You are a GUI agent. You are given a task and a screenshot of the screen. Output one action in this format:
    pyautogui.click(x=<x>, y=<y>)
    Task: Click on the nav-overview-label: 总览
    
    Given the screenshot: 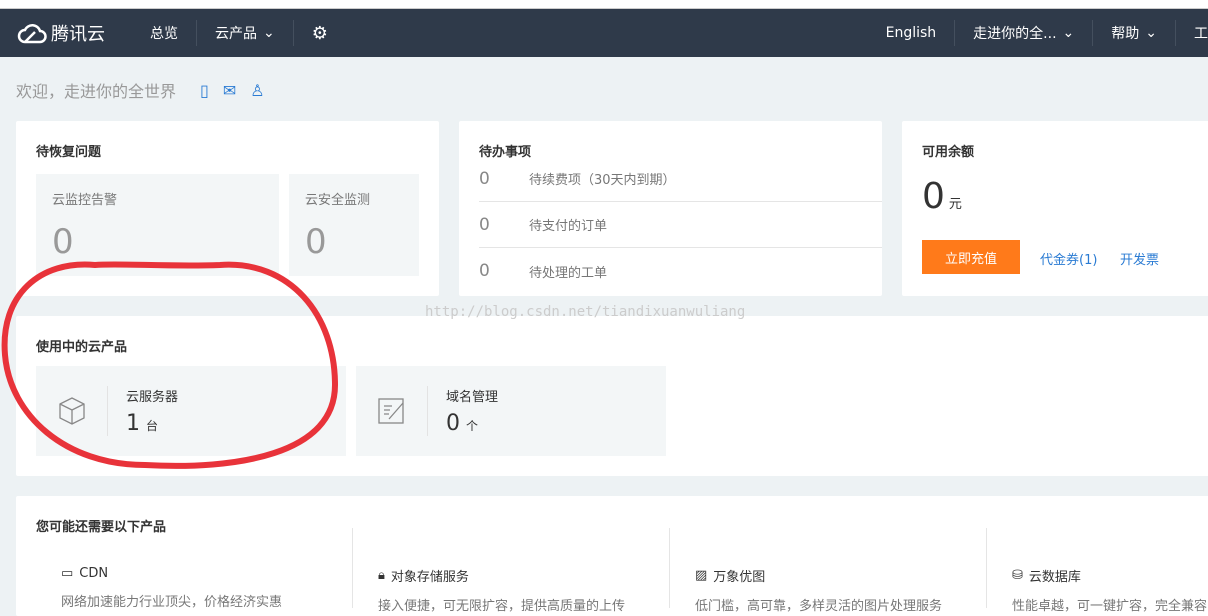 What is the action you would take?
    pyautogui.click(x=164, y=34)
    